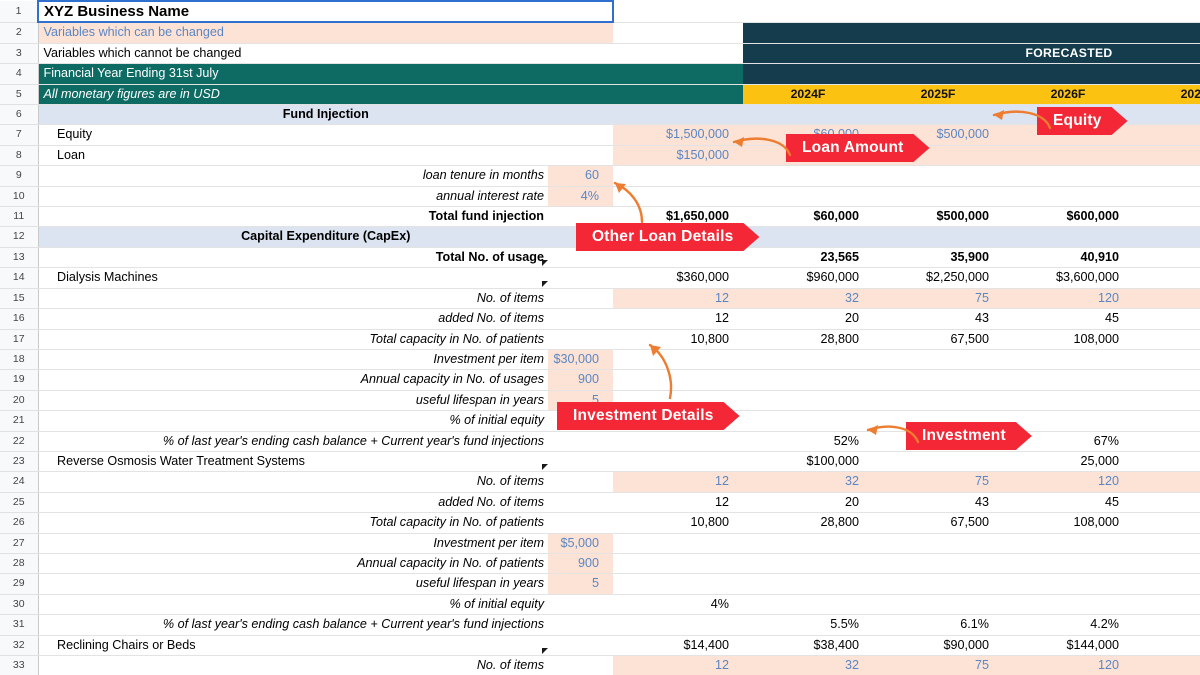 The image size is (1200, 675). Describe the element at coordinates (678, 299) in the screenshot. I see `value-cell-2024f: 12` at that location.